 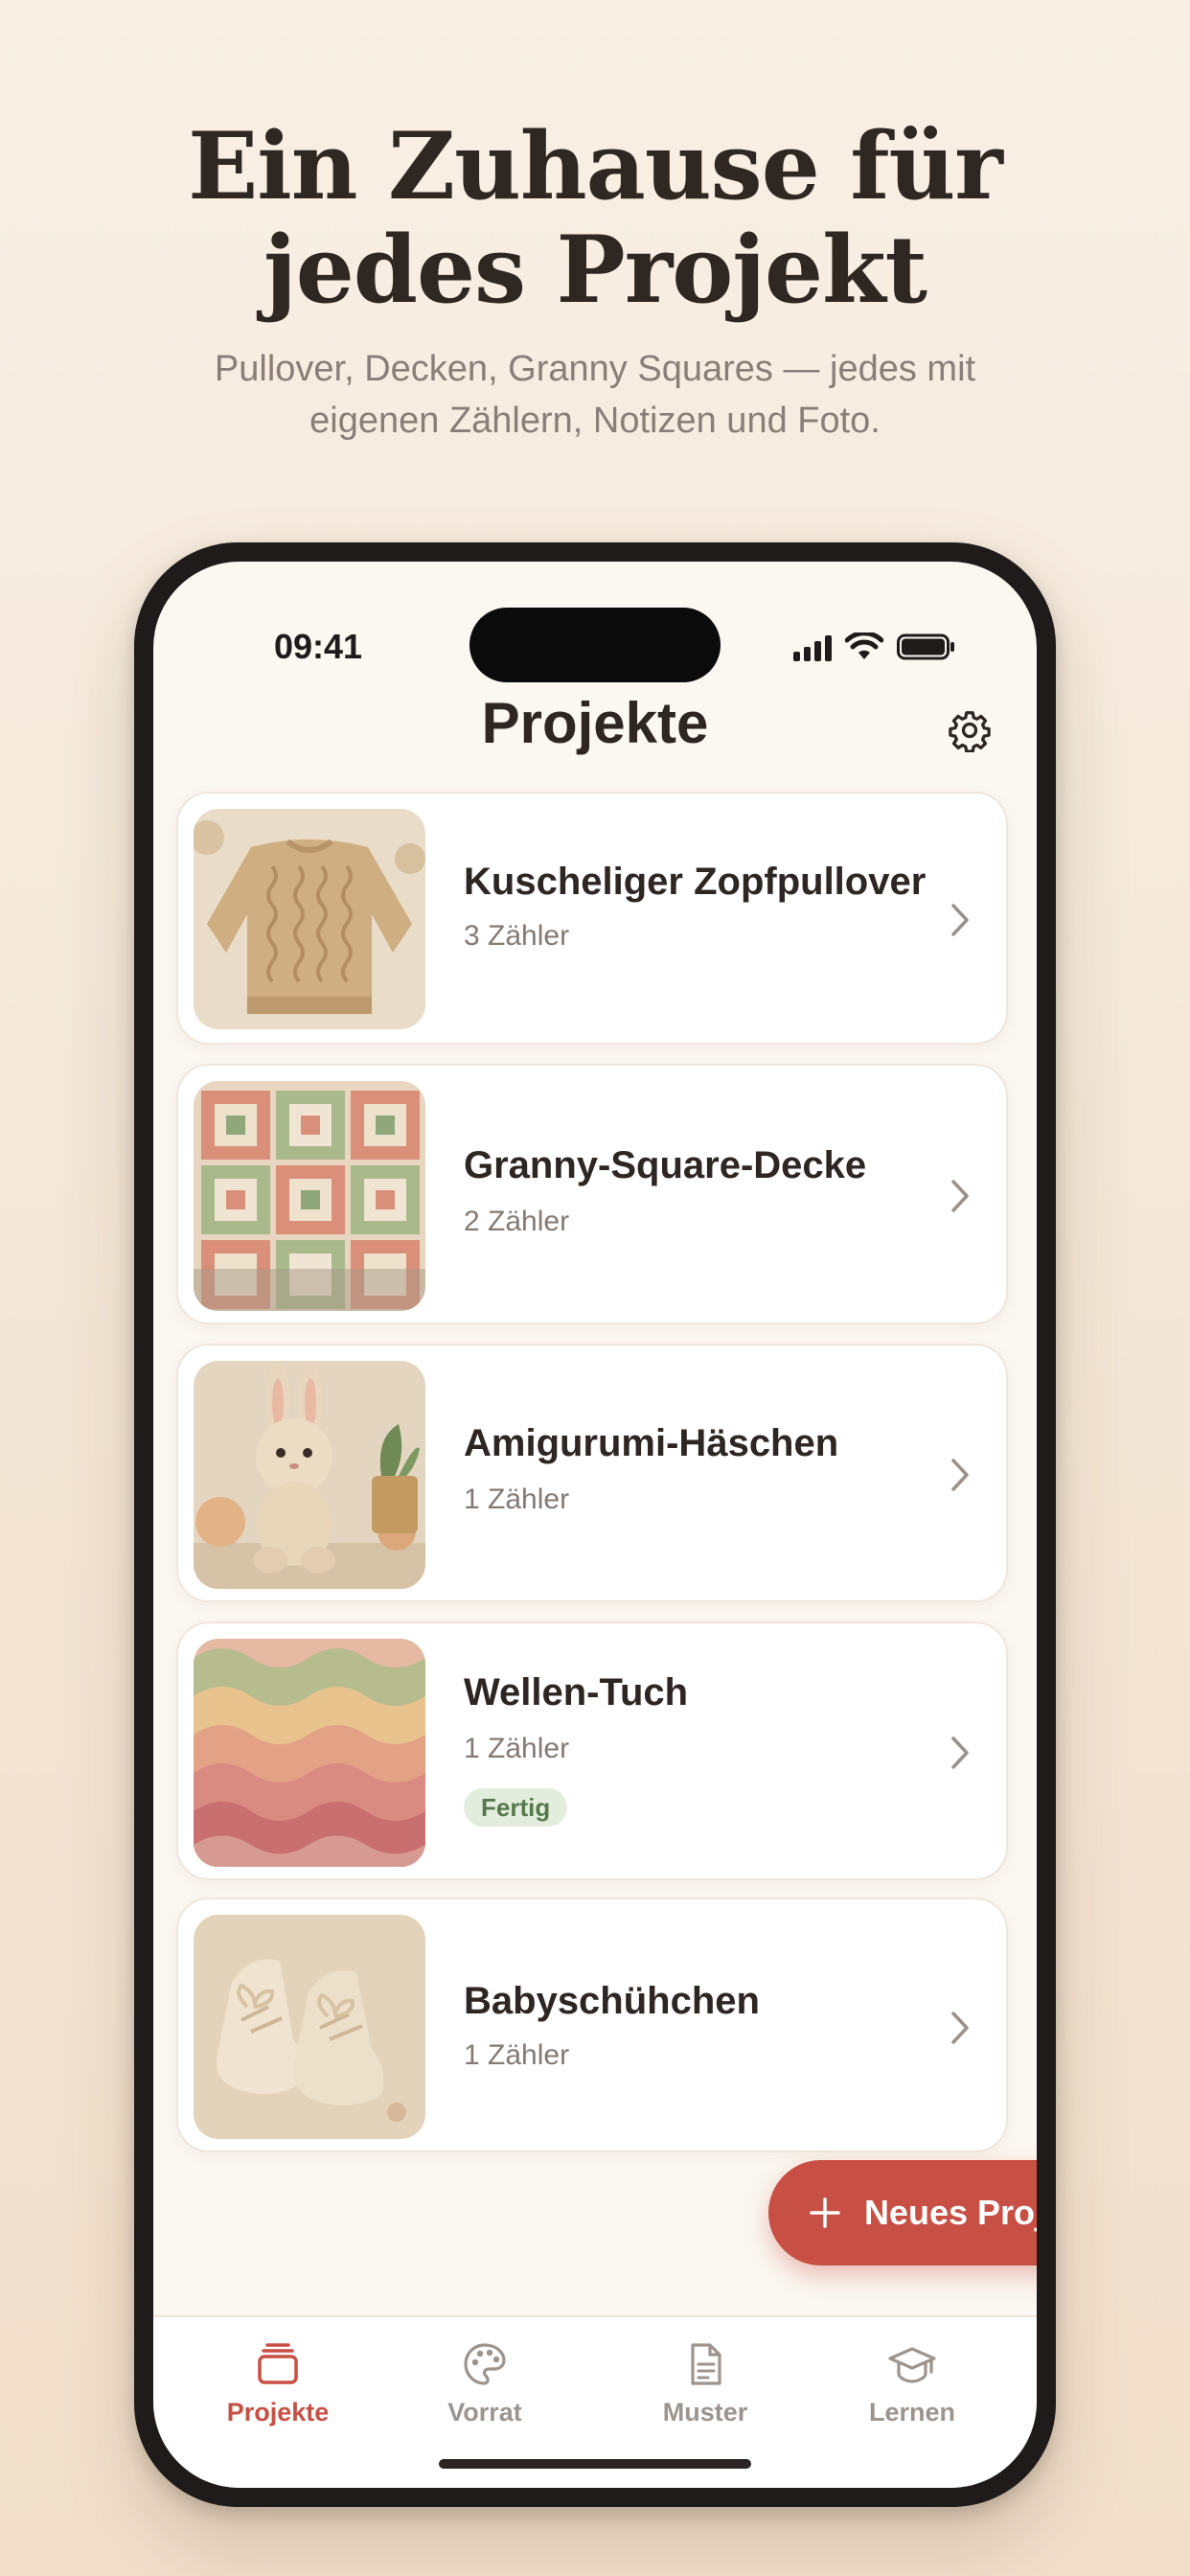 I want to click on new-project-button: Neues Projekt, so click(x=903, y=2213).